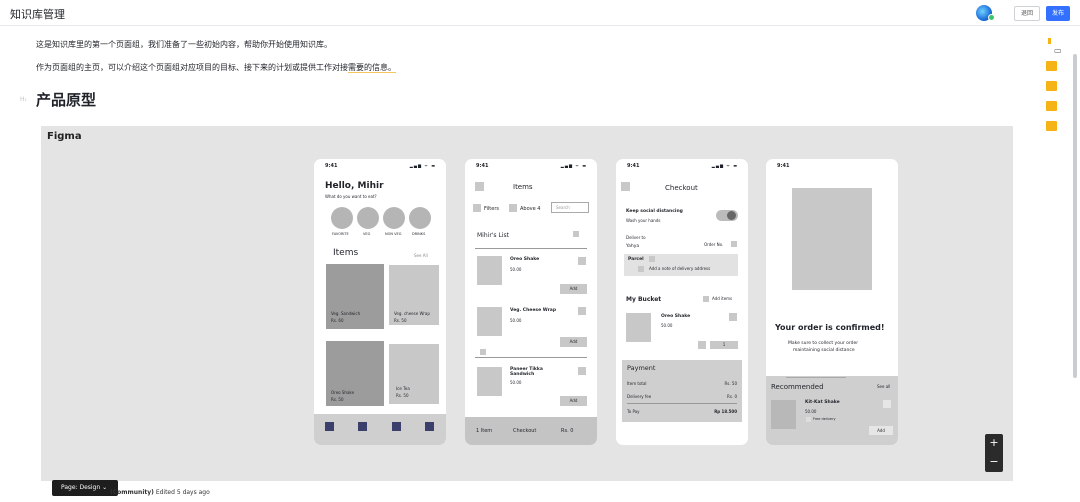 Image resolution: width=1080 pixels, height=502 pixels. Describe the element at coordinates (702, 345) in the screenshot. I see `qty-decrease-button` at that location.